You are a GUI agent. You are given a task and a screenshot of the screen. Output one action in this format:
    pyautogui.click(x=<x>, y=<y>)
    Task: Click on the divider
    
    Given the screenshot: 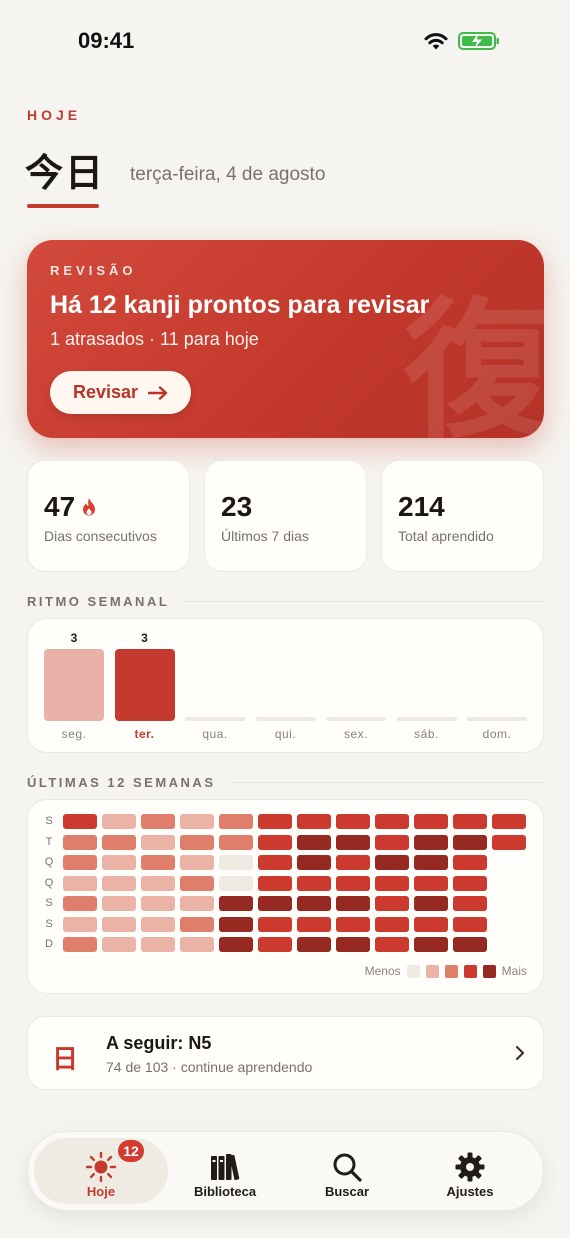 What is the action you would take?
    pyautogui.click(x=386, y=782)
    